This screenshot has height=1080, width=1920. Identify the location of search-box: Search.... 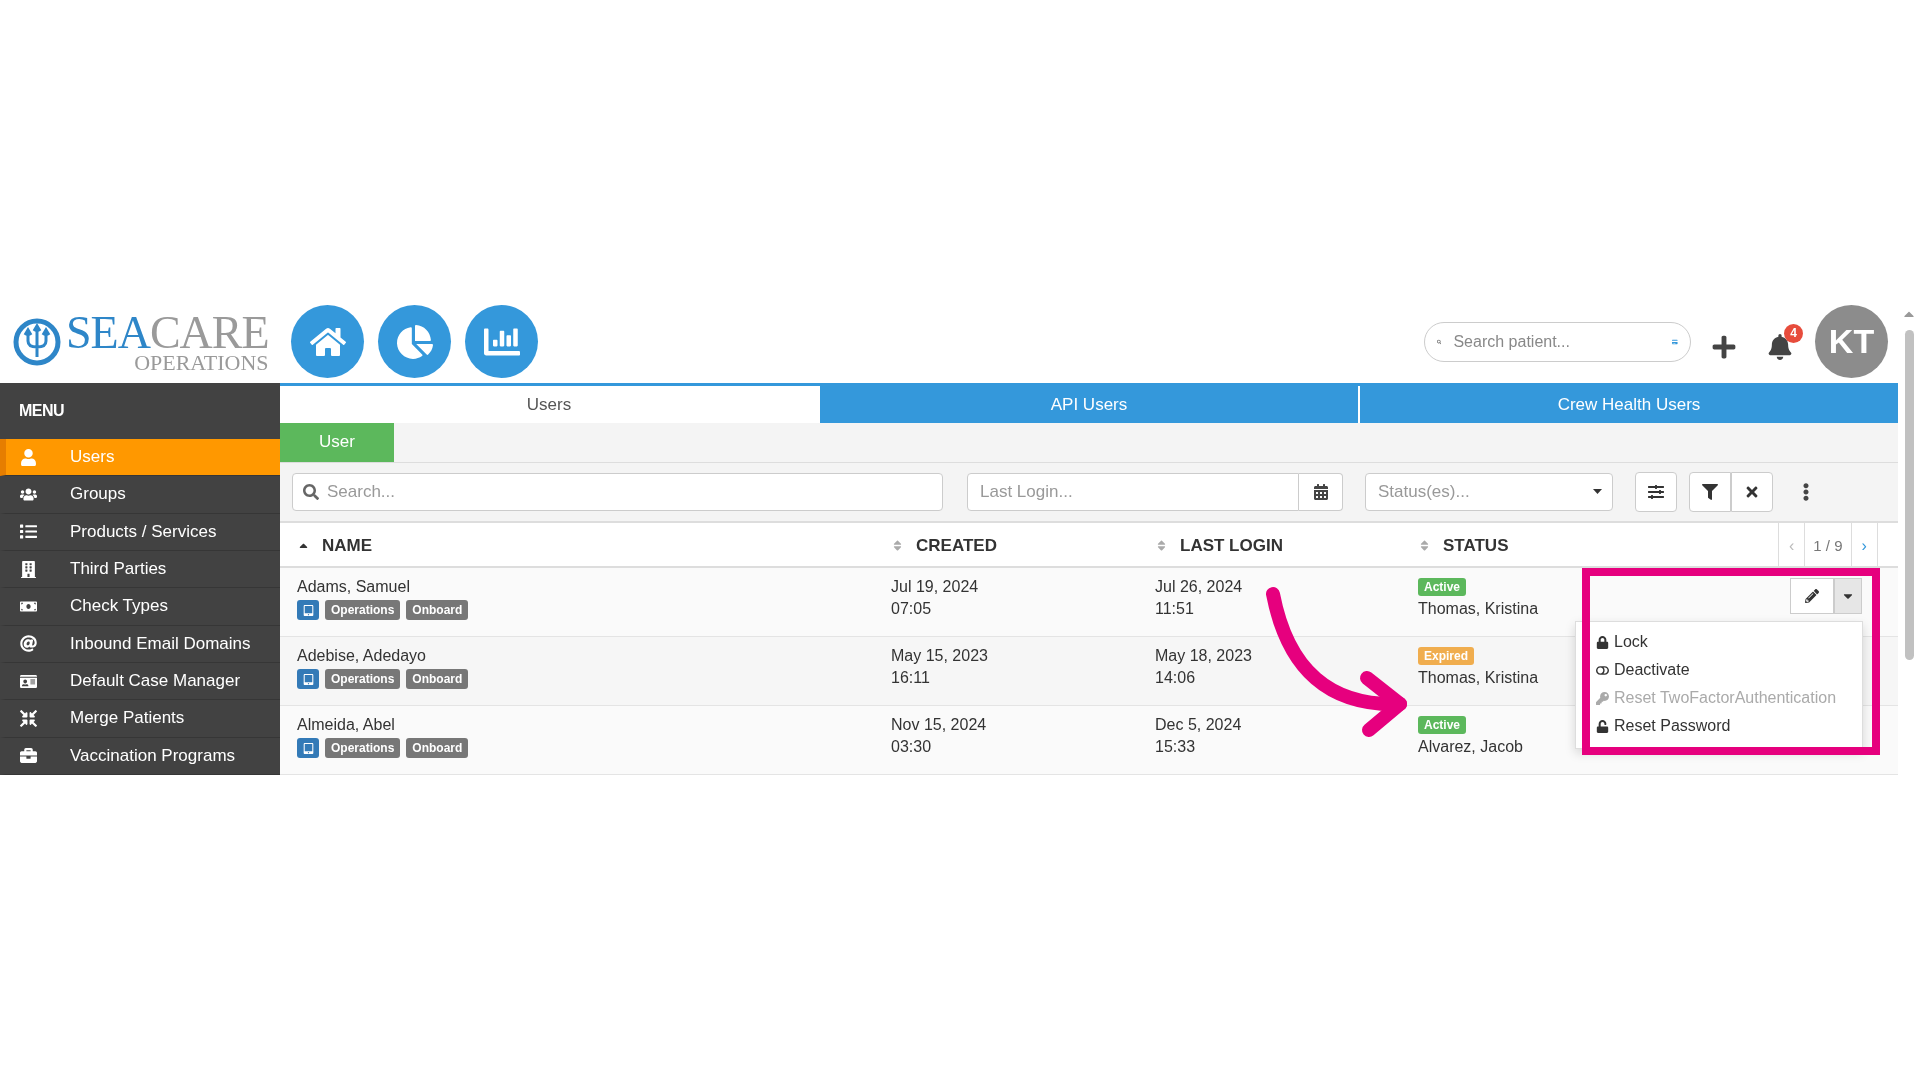
(617, 491).